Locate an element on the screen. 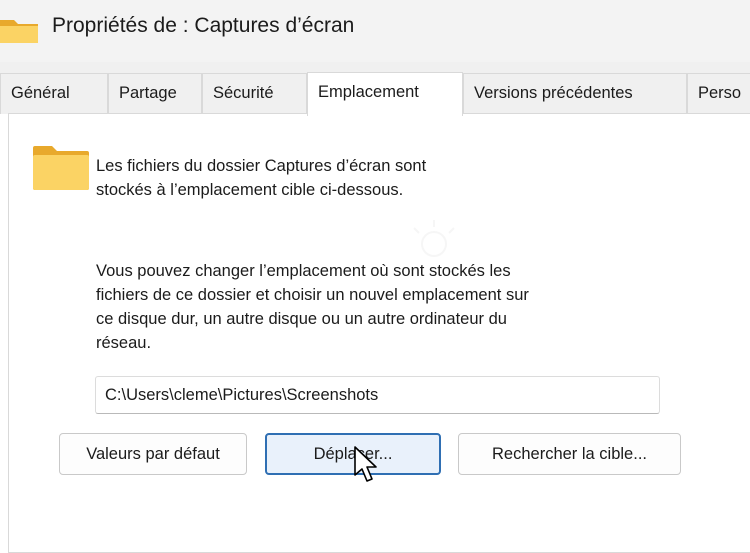 The height and width of the screenshot is (553, 750). mouse-pointer-icon is located at coordinates (365, 464).